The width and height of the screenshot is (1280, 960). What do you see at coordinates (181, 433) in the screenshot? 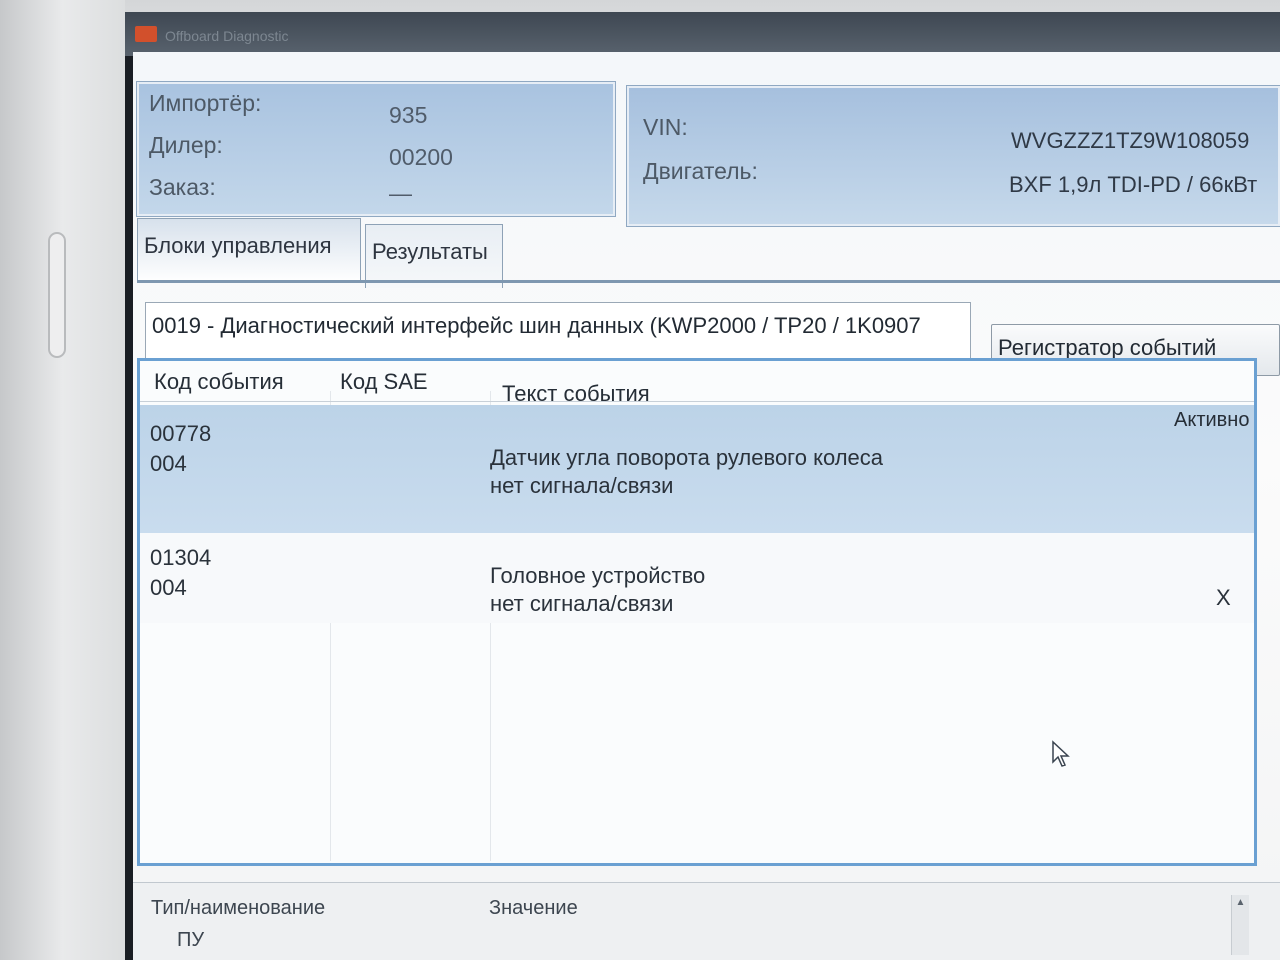
I see `event-code: 00778` at bounding box center [181, 433].